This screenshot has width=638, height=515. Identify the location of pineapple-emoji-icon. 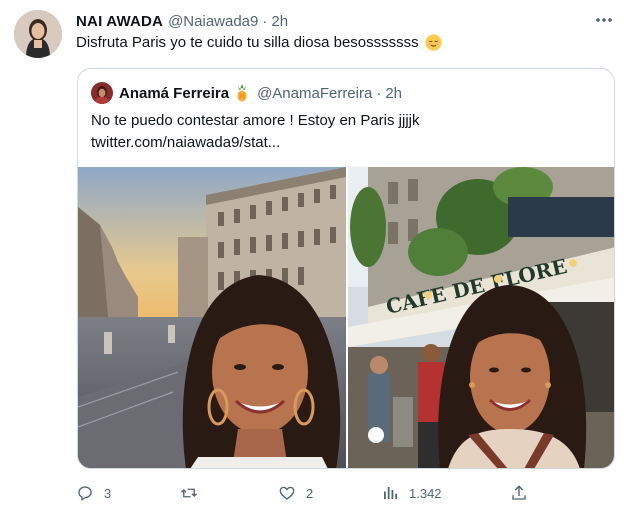
(242, 93).